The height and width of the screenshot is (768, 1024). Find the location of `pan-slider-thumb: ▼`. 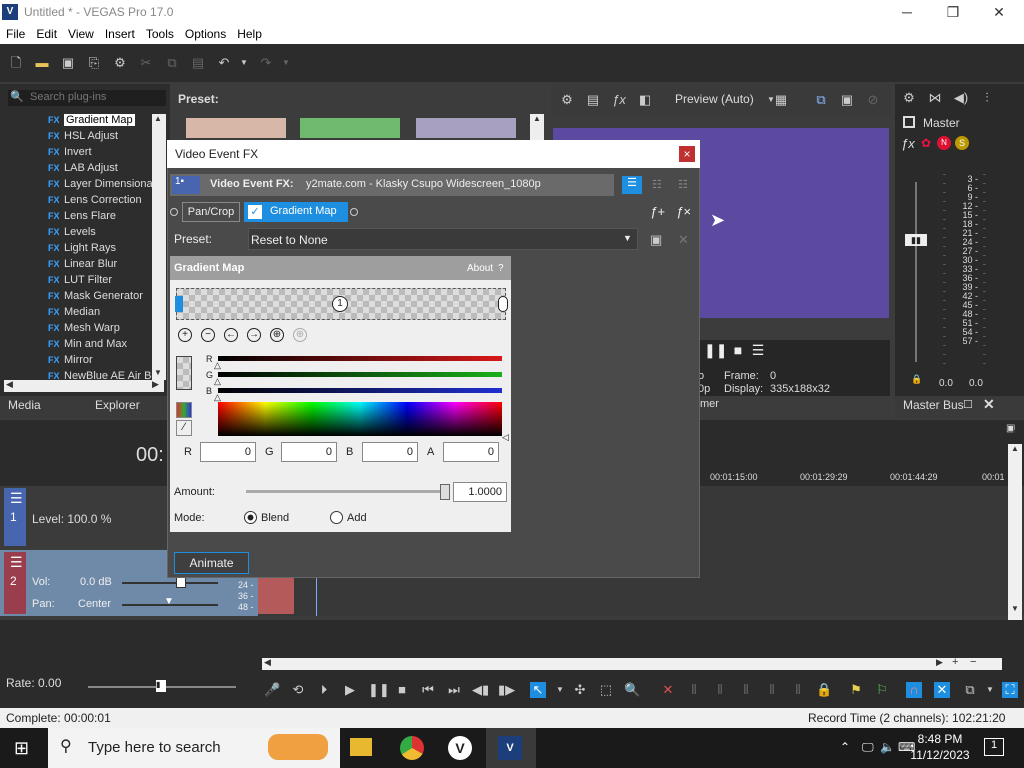

pan-slider-thumb: ▼ is located at coordinates (169, 601).